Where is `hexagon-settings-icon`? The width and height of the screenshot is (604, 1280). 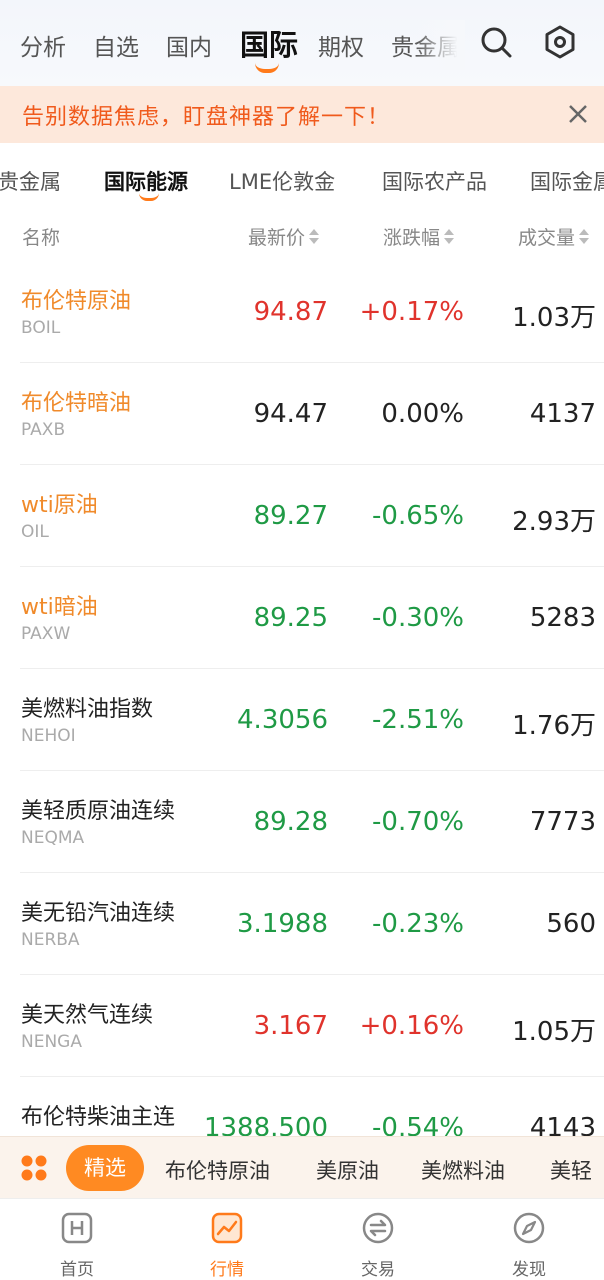
hexagon-settings-icon is located at coordinates (560, 42).